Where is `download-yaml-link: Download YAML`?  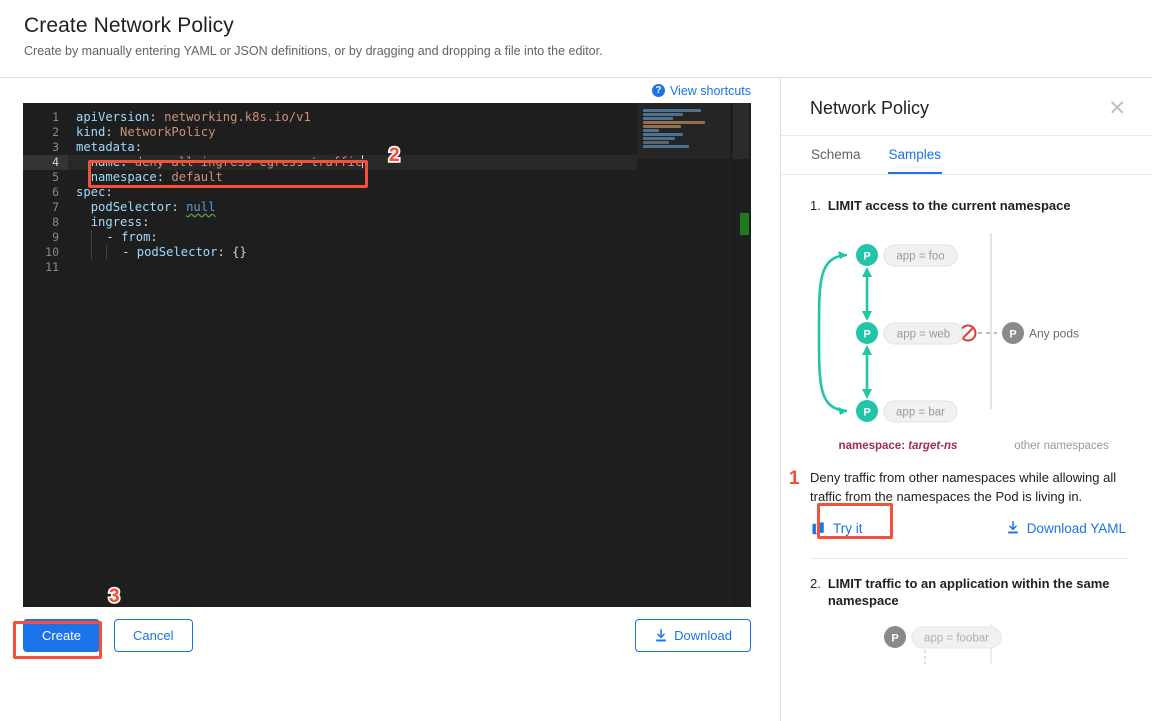 download-yaml-link: Download YAML is located at coordinates (1066, 528).